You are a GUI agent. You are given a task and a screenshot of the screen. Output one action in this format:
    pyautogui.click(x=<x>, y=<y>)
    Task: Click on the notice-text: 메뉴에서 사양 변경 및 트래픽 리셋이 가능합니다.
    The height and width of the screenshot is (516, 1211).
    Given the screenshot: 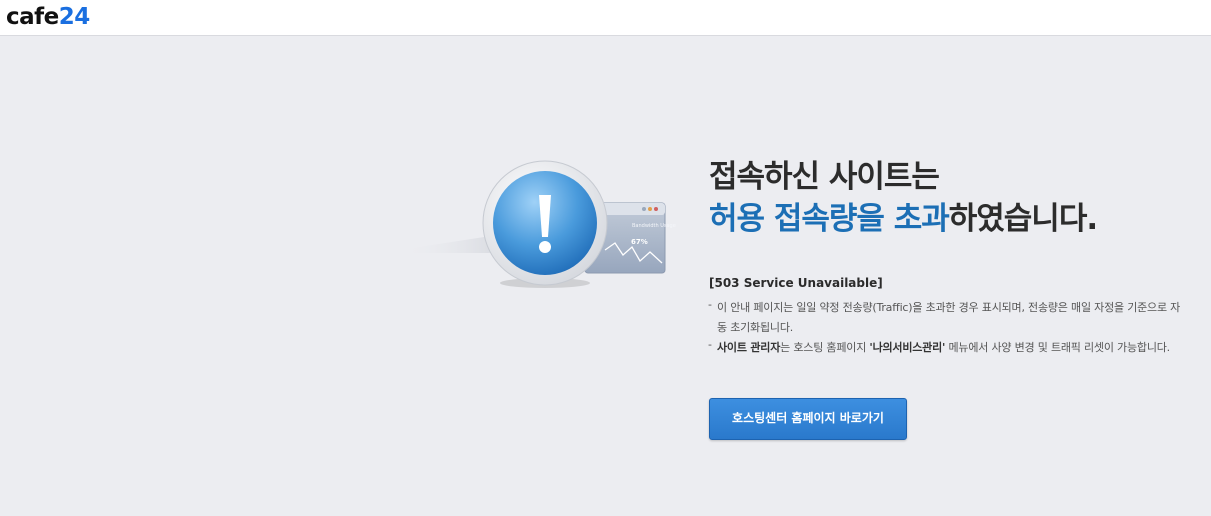 What is the action you would take?
    pyautogui.click(x=1057, y=347)
    